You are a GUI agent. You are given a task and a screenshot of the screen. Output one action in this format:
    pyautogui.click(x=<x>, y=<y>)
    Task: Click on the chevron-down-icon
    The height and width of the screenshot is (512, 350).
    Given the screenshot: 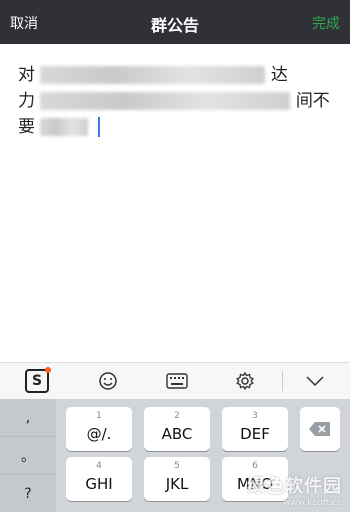 What is the action you would take?
    pyautogui.click(x=315, y=381)
    